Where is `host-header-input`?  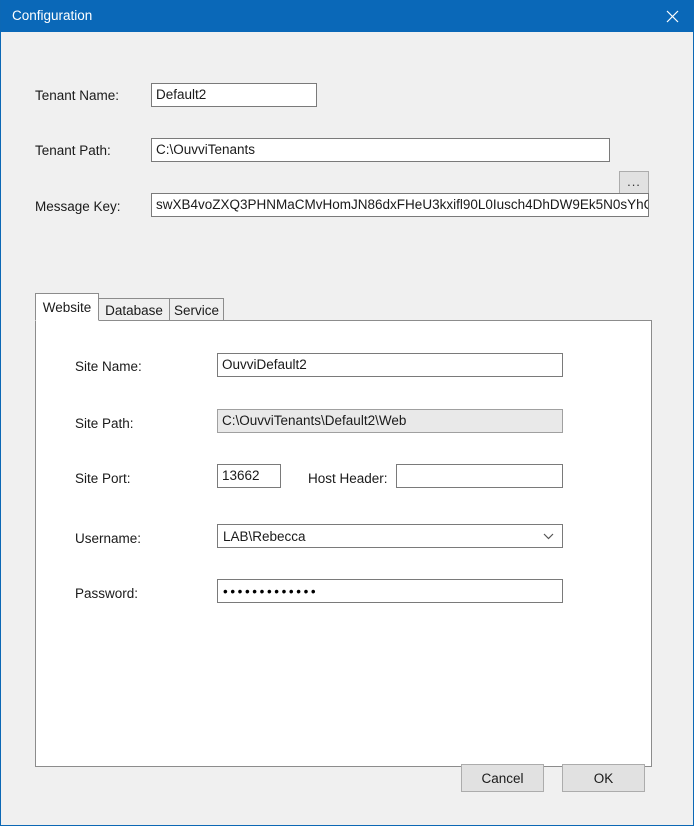 host-header-input is located at coordinates (479, 476).